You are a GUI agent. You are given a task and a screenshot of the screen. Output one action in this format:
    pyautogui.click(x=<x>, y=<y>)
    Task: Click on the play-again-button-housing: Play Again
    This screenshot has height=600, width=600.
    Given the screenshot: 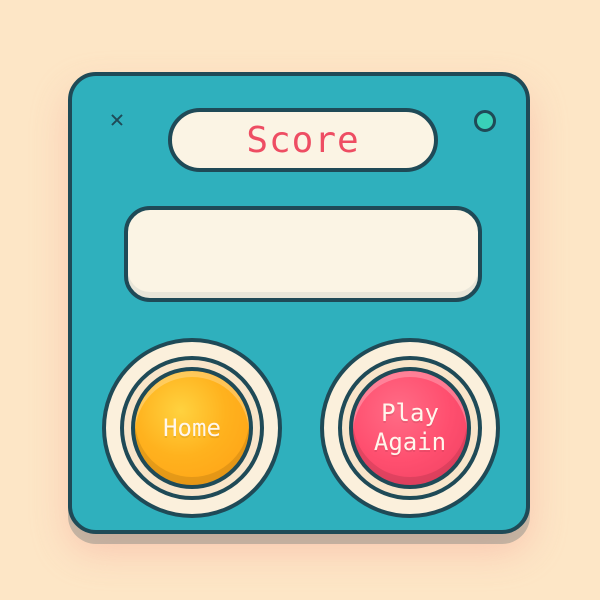 What is the action you would take?
    pyautogui.click(x=410, y=428)
    